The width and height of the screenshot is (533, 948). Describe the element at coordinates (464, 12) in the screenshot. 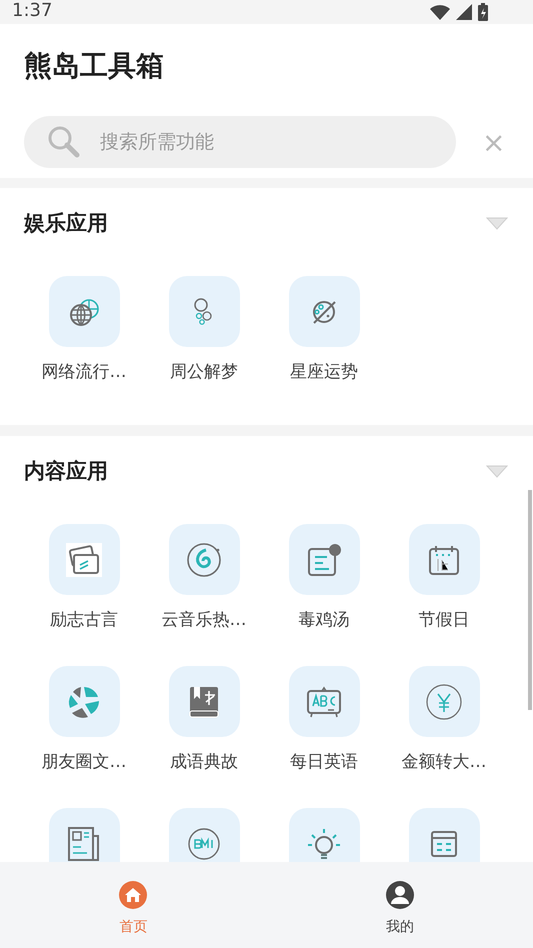

I see `signal-icon` at that location.